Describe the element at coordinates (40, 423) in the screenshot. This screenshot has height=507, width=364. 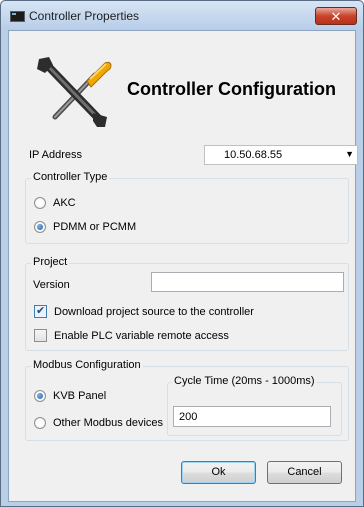
I see `radio-other-modbus` at that location.